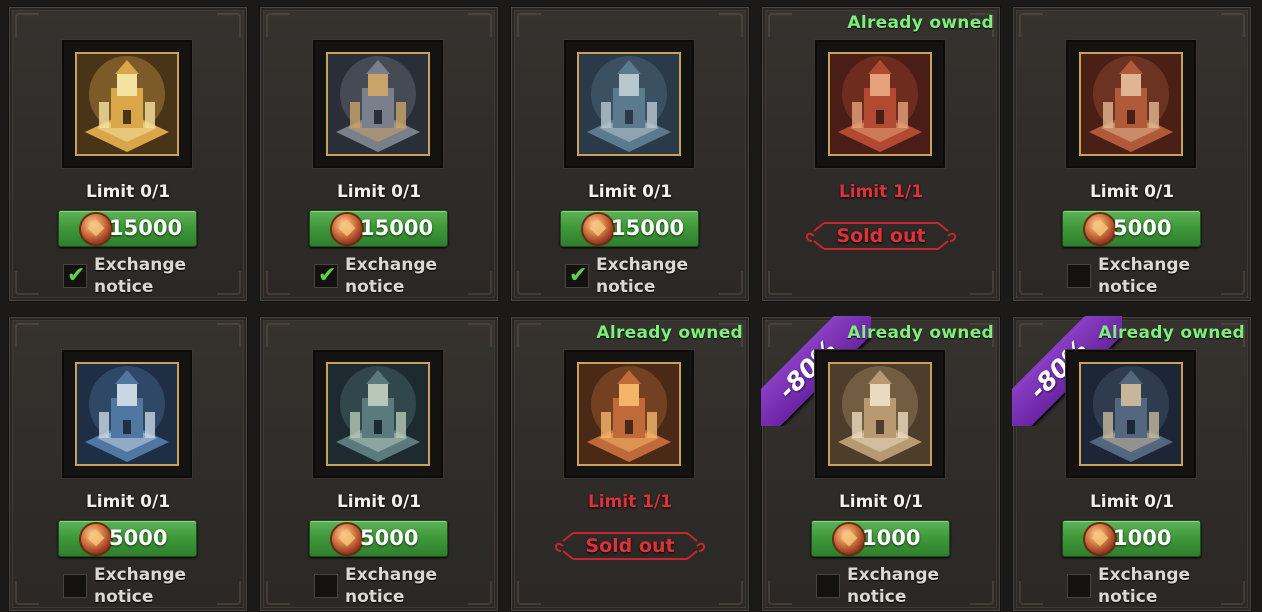 The image size is (1262, 612). Describe the element at coordinates (630, 502) in the screenshot. I see `purchase-limit: Limit 1/1` at that location.